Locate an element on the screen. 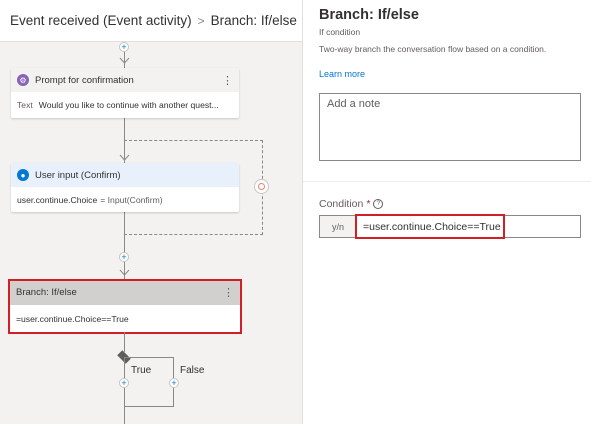 The height and width of the screenshot is (424, 591). learn-more-link: Learn more is located at coordinates (342, 74).